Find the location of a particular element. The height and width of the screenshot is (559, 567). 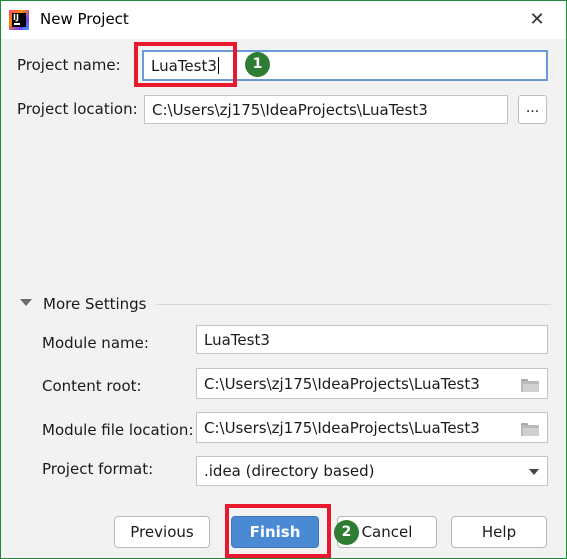

project-format-select: .idea (directory based) is located at coordinates (372, 471).